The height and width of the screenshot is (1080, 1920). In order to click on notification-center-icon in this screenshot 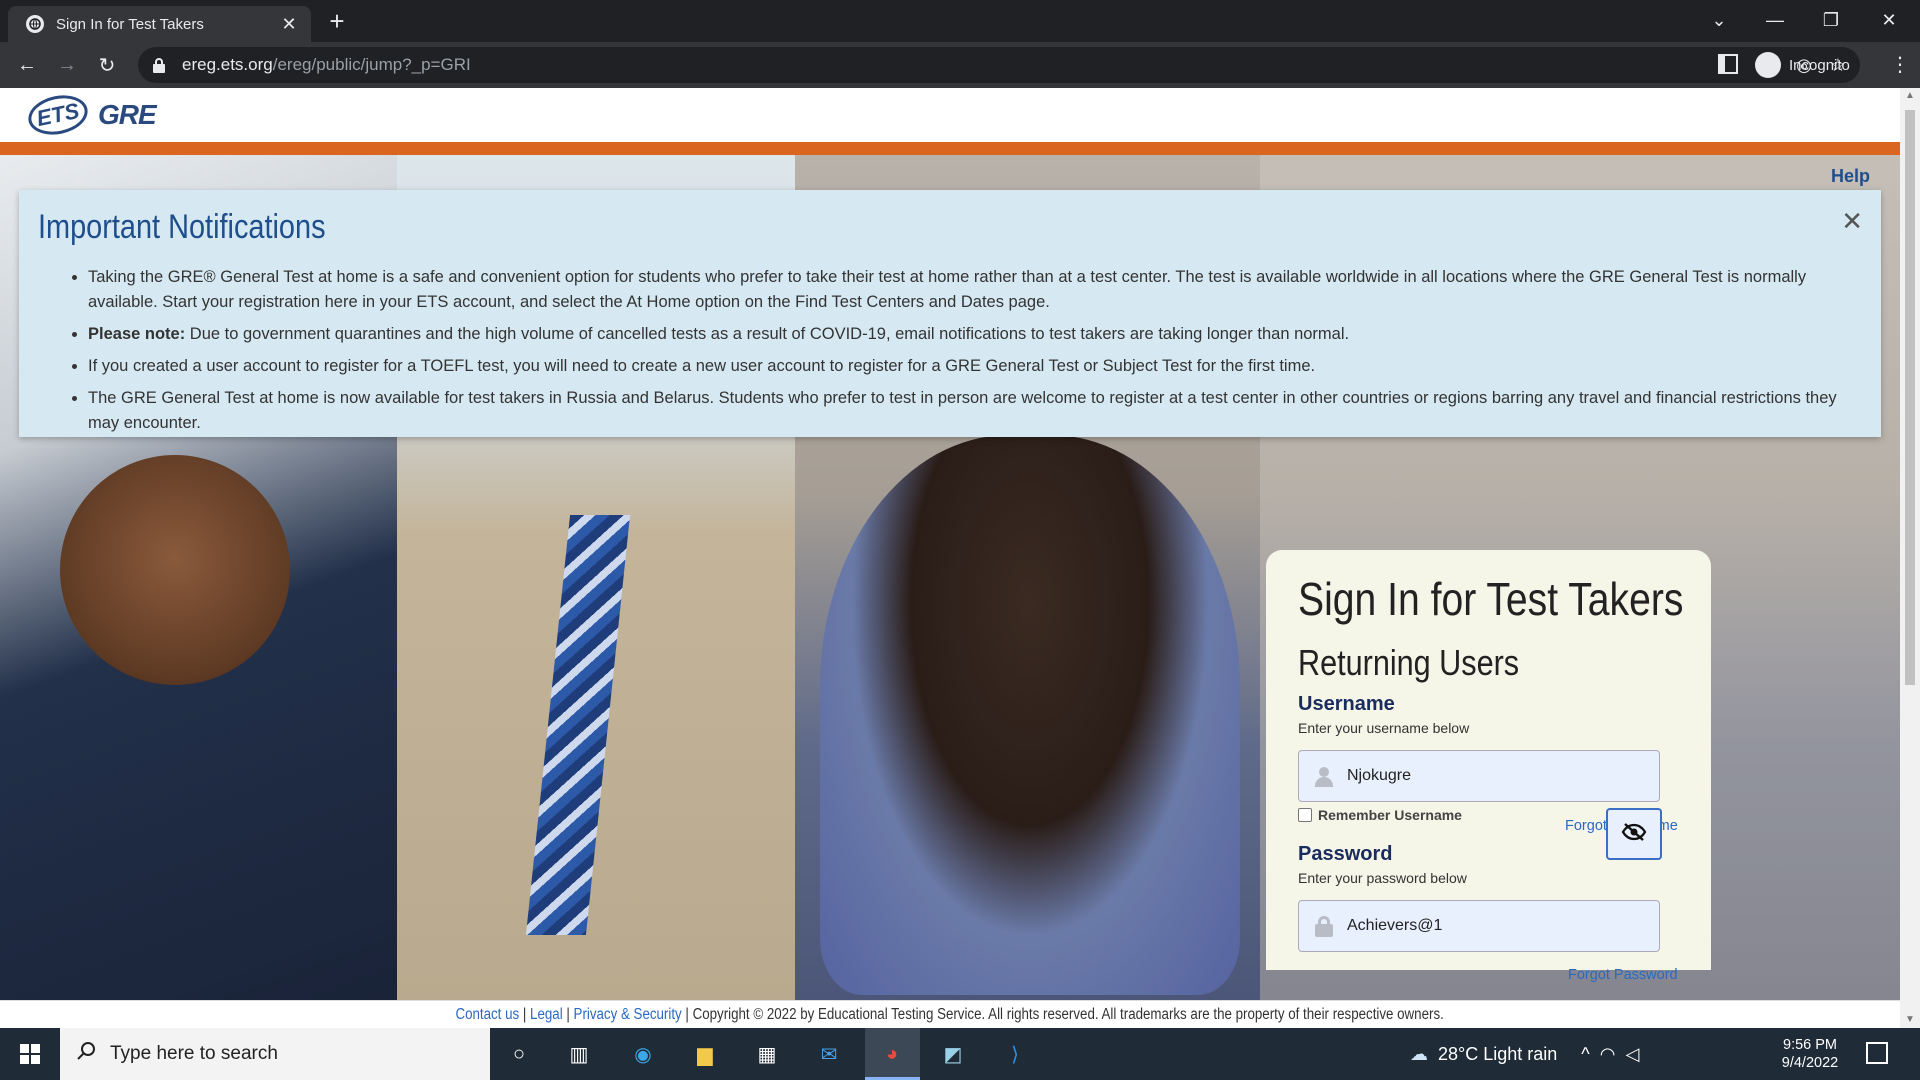, I will do `click(1877, 1053)`.